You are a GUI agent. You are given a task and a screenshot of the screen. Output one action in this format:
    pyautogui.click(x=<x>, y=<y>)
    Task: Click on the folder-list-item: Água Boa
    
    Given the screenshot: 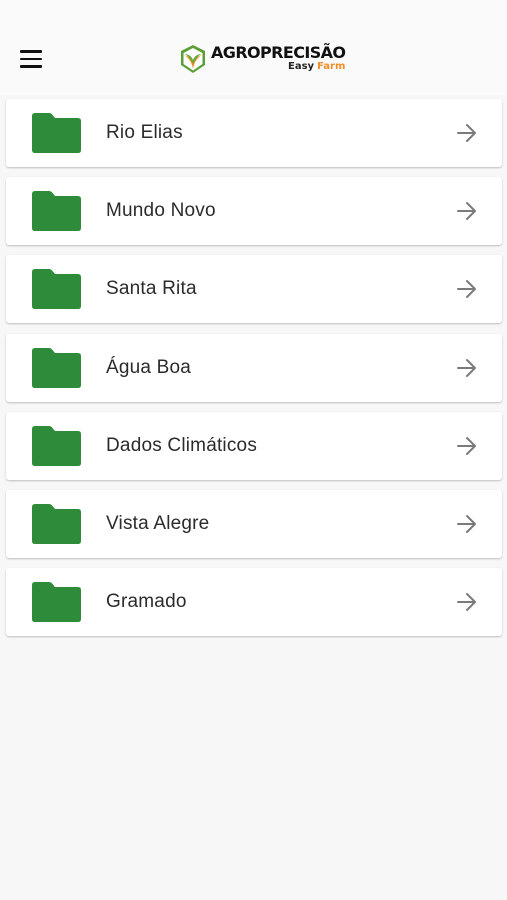 What is the action you would take?
    pyautogui.click(x=254, y=367)
    